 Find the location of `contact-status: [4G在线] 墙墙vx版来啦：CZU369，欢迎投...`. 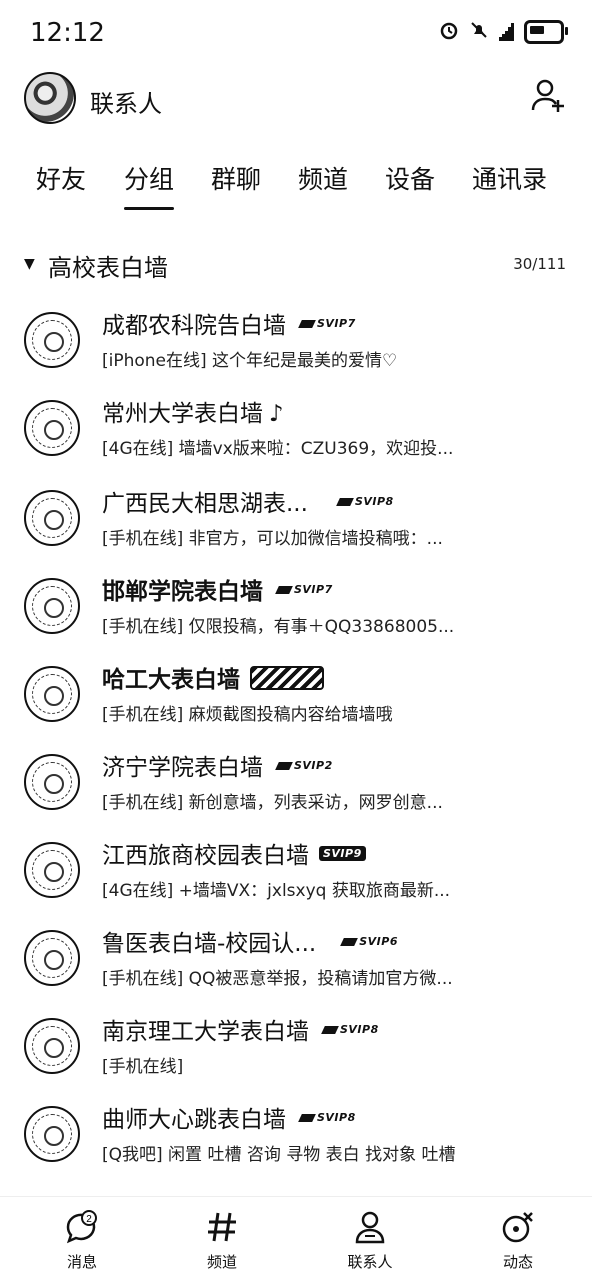

contact-status: [4G在线] 墙墙vx版来啦：CZU369，欢迎投... is located at coordinates (278, 449).